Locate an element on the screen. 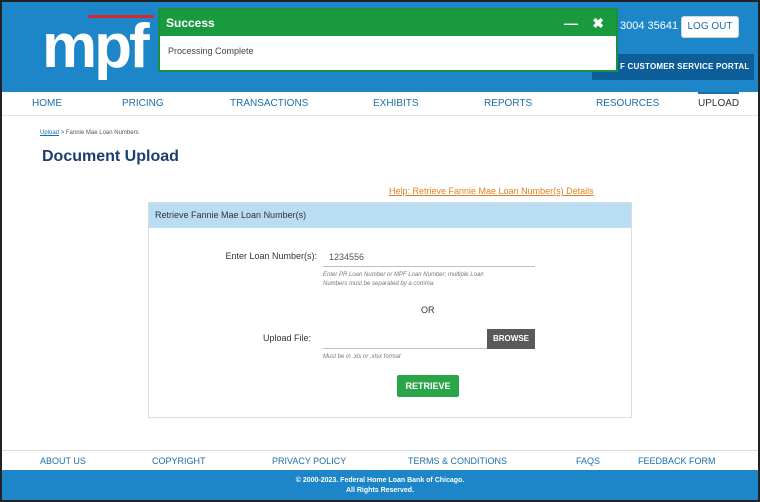  nav-reports: REPORTS is located at coordinates (508, 104).